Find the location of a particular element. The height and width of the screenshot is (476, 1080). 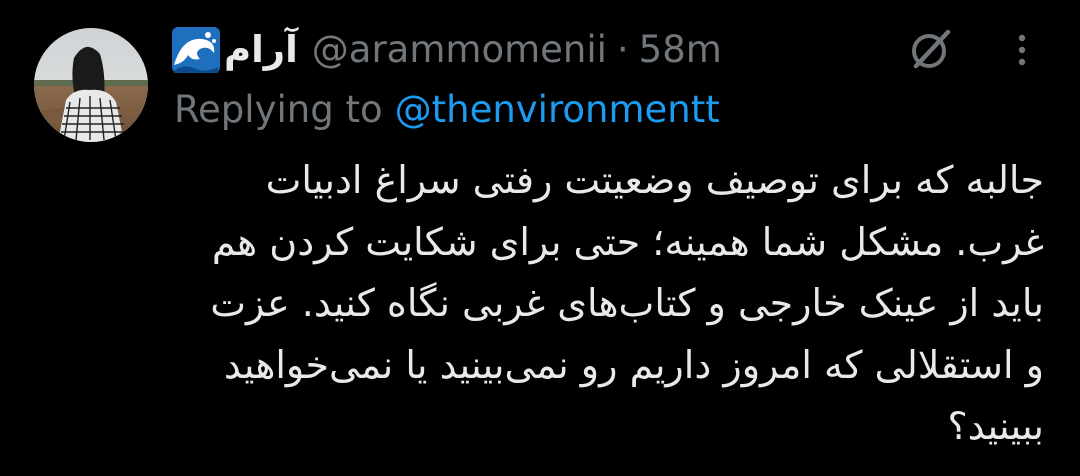

tweet-text-line: ببینید؟ is located at coordinates (995, 426).